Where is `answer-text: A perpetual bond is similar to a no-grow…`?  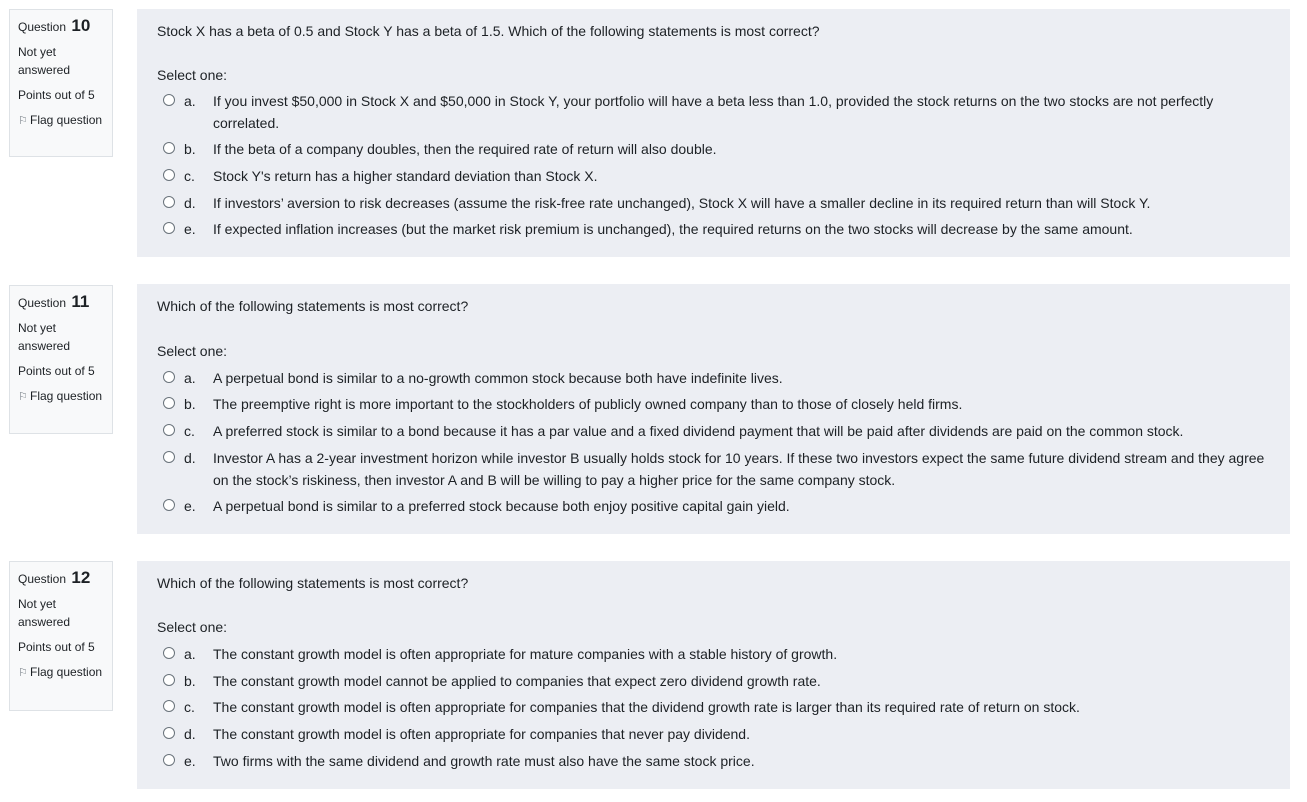 answer-text: A perpetual bond is similar to a no-grow… is located at coordinates (498, 378).